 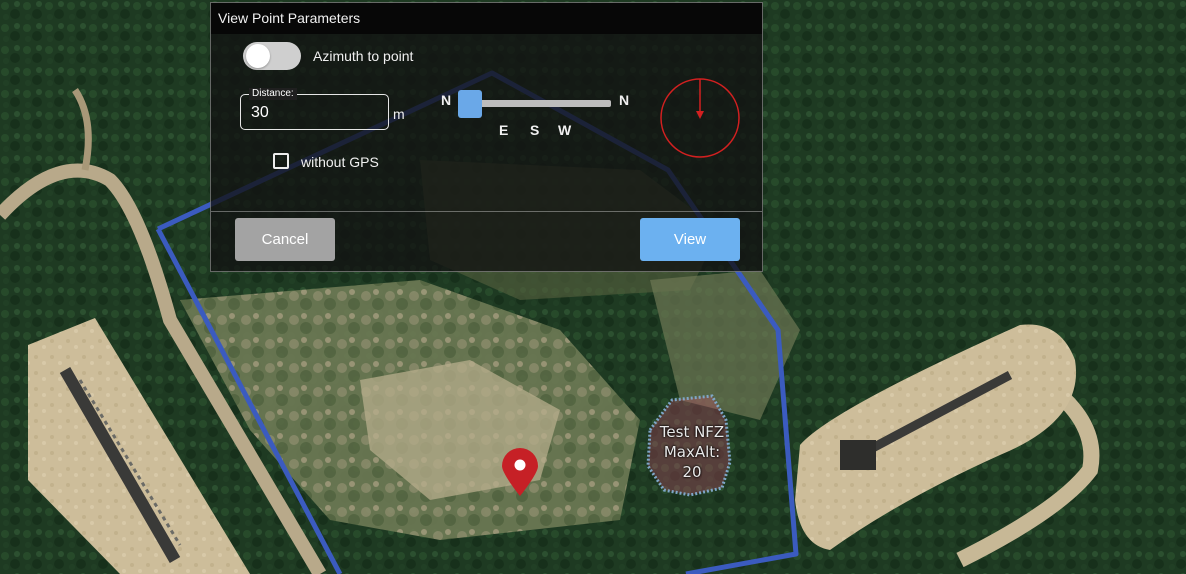 What do you see at coordinates (565, 130) in the screenshot?
I see `slider-tick-w: W` at bounding box center [565, 130].